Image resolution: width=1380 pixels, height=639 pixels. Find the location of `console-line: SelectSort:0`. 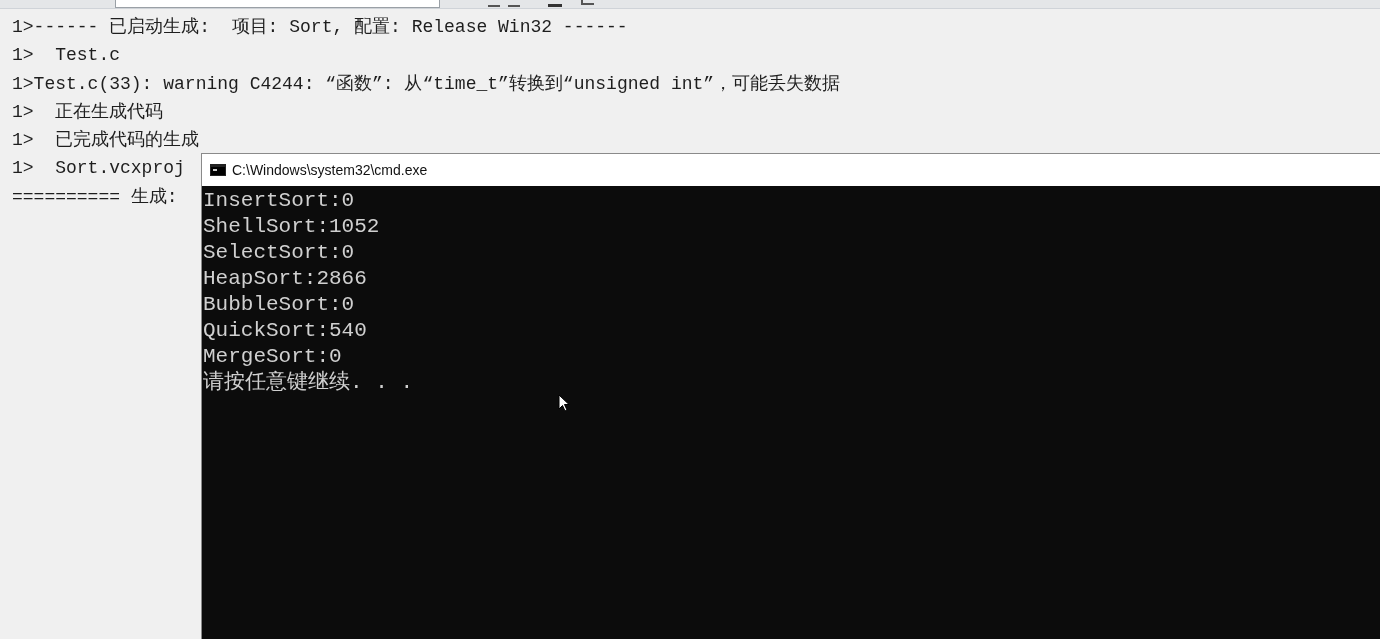

console-line: SelectSort:0 is located at coordinates (279, 253).